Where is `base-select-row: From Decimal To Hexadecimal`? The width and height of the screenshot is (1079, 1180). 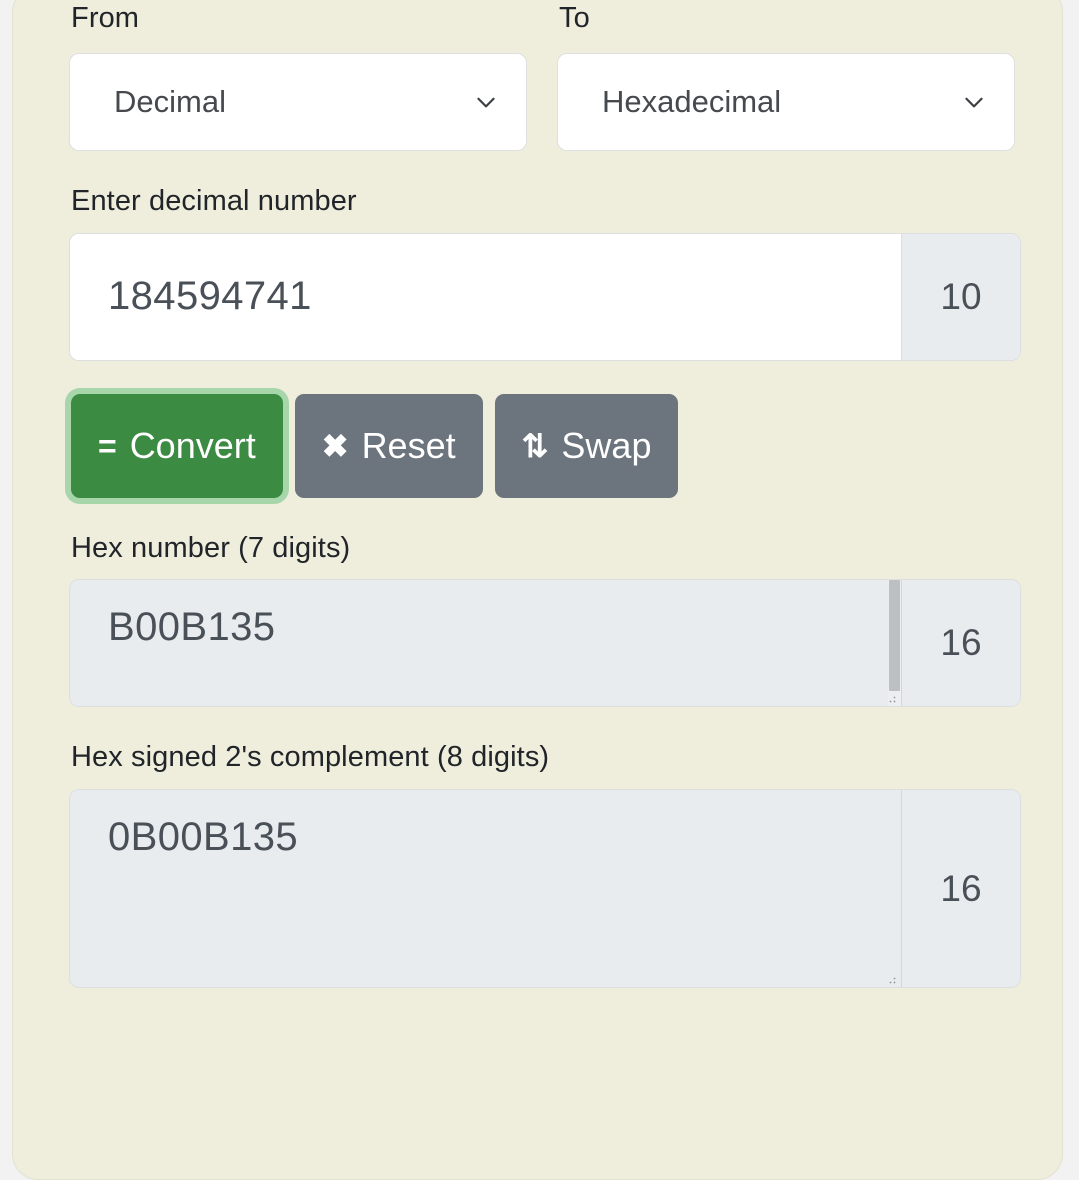 base-select-row: From Decimal To Hexadecimal is located at coordinates (545, 76).